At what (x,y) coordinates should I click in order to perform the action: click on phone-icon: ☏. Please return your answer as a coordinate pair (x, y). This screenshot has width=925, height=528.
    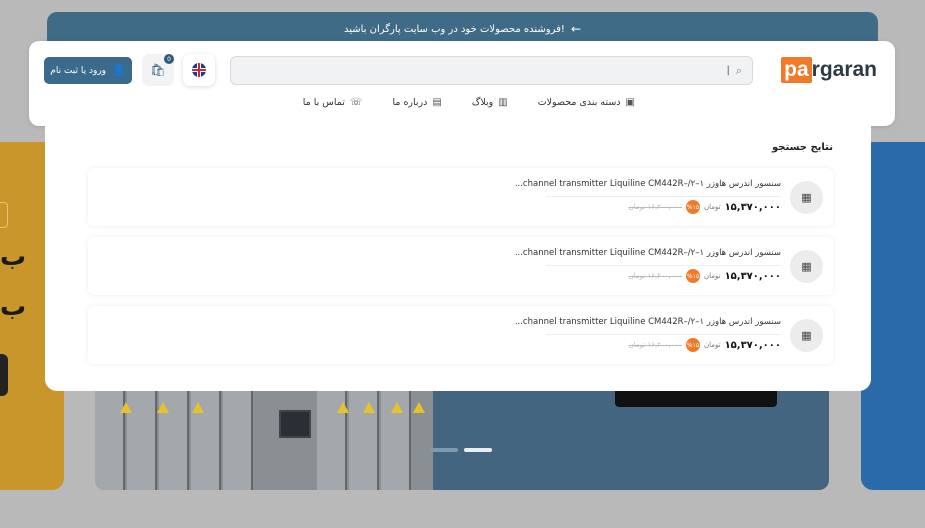
    Looking at the image, I should click on (356, 102).